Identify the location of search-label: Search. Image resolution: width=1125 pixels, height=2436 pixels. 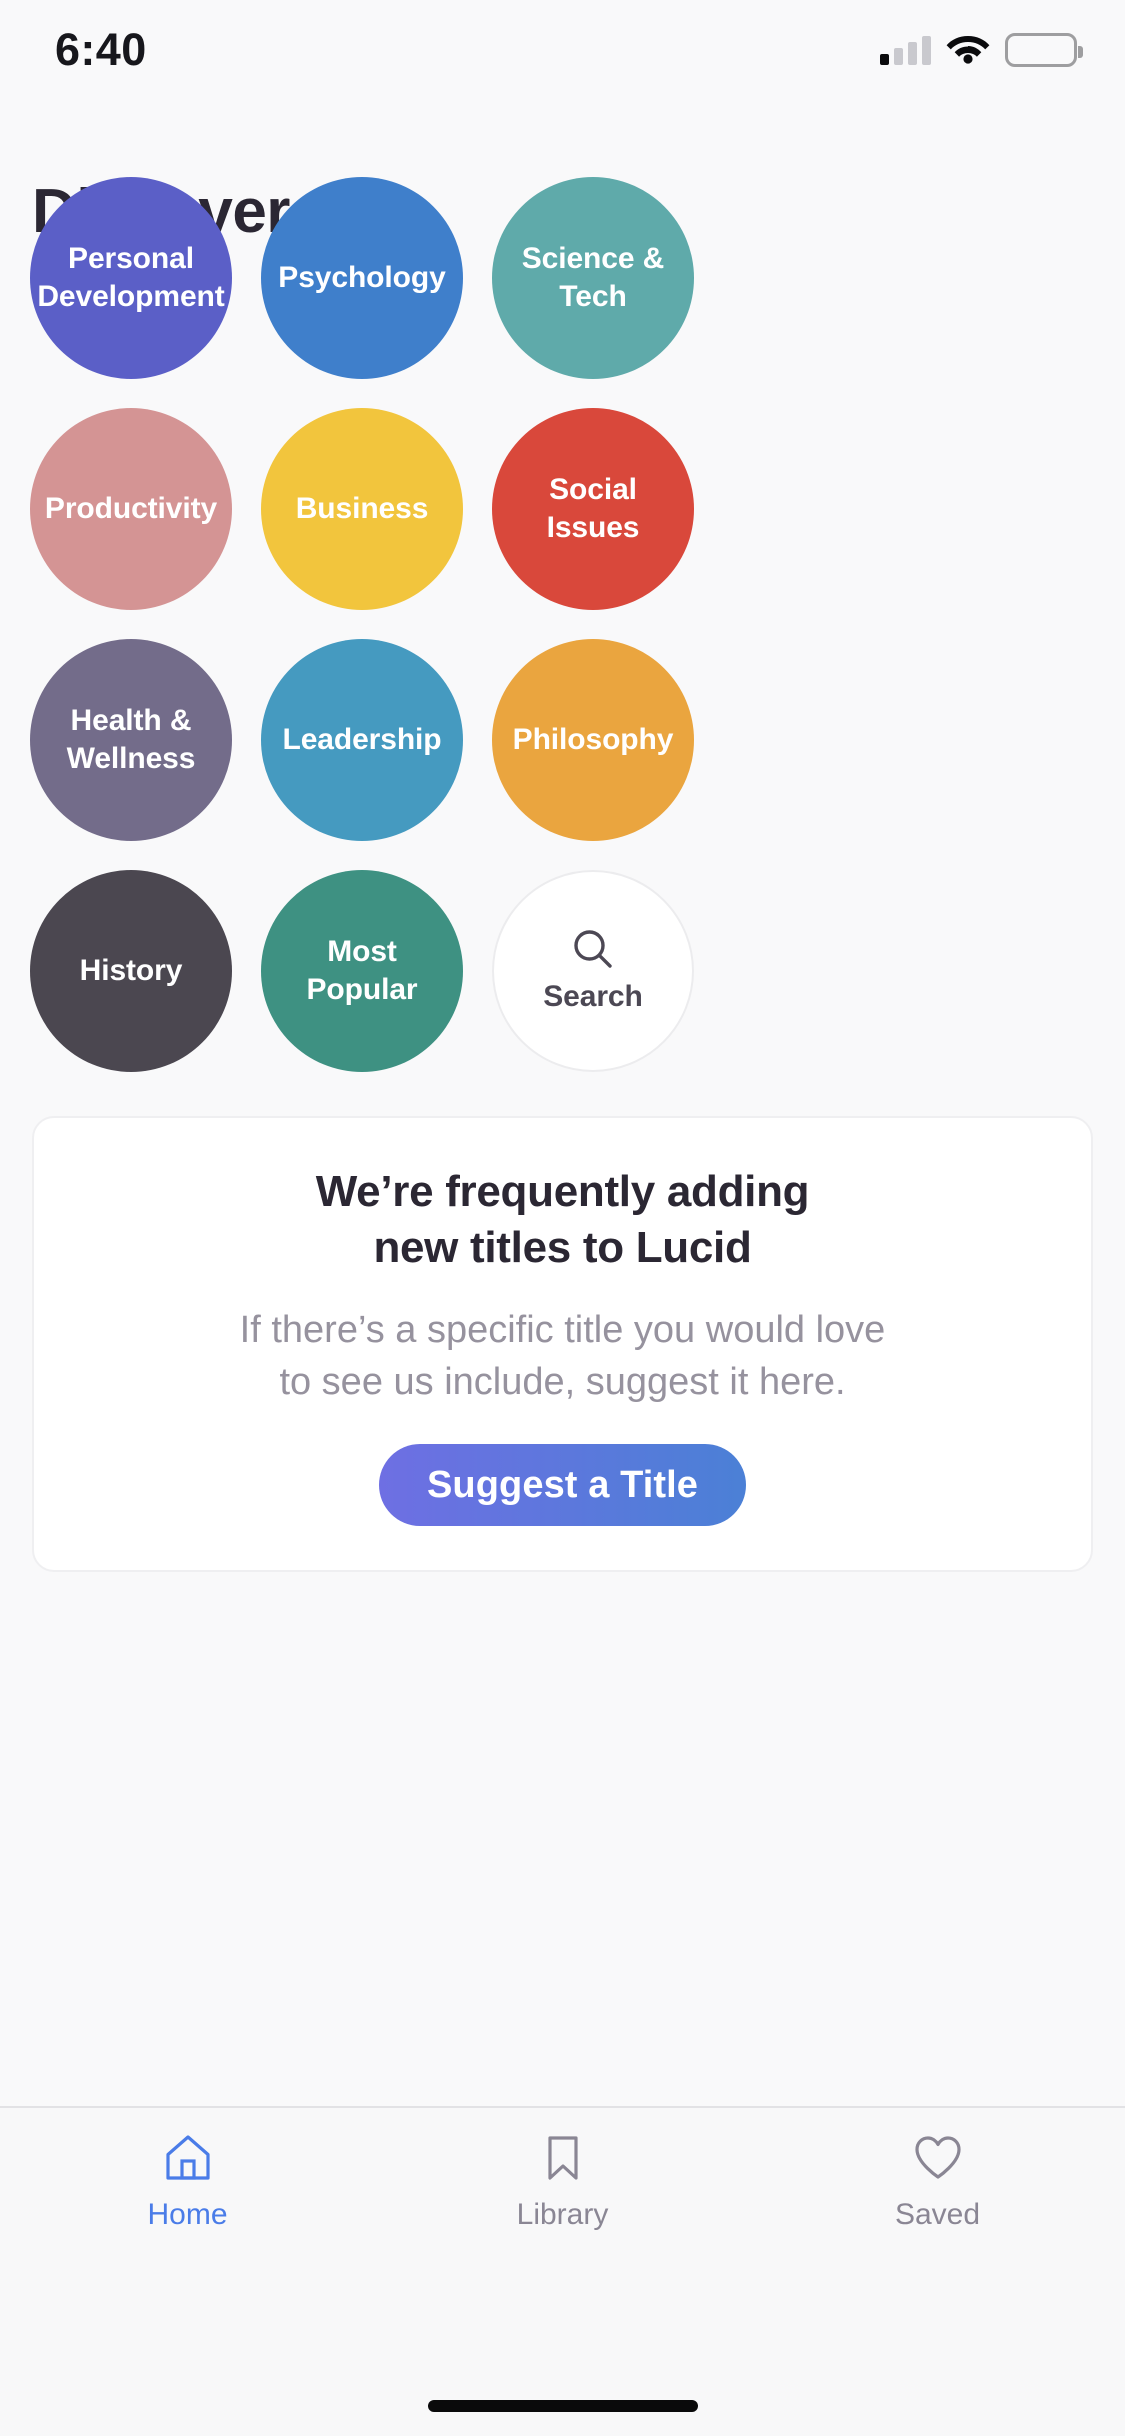
(593, 996).